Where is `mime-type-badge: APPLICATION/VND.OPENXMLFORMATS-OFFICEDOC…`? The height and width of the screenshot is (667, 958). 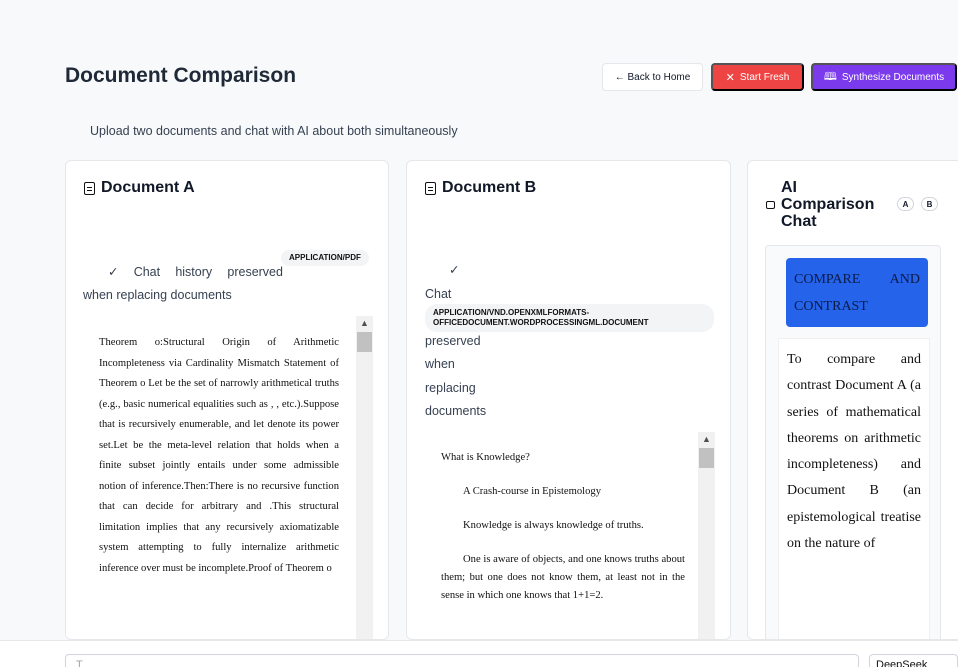 mime-type-badge: APPLICATION/VND.OPENXMLFORMATS-OFFICEDOC… is located at coordinates (569, 318).